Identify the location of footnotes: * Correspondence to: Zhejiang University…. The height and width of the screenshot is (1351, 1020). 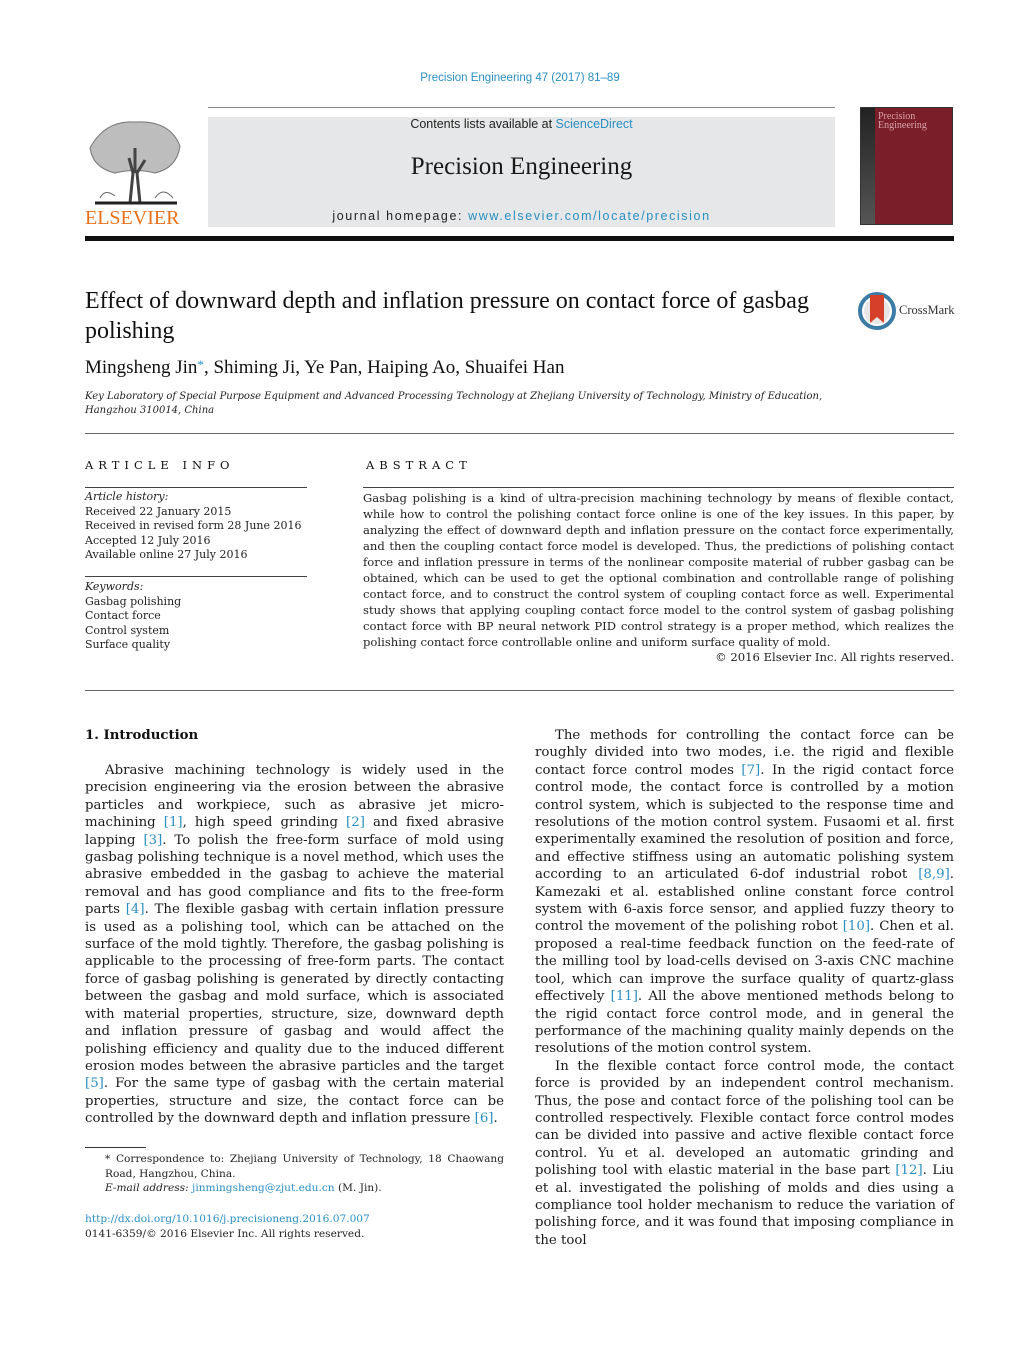
(294, 1174).